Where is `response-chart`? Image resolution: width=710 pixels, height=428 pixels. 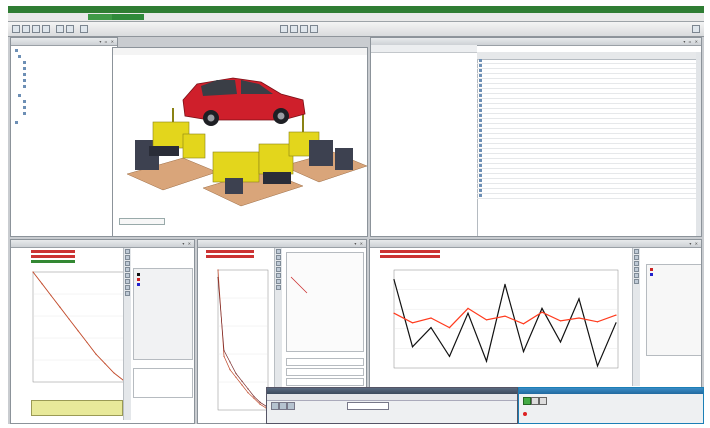 response-chart is located at coordinates (241, 343).